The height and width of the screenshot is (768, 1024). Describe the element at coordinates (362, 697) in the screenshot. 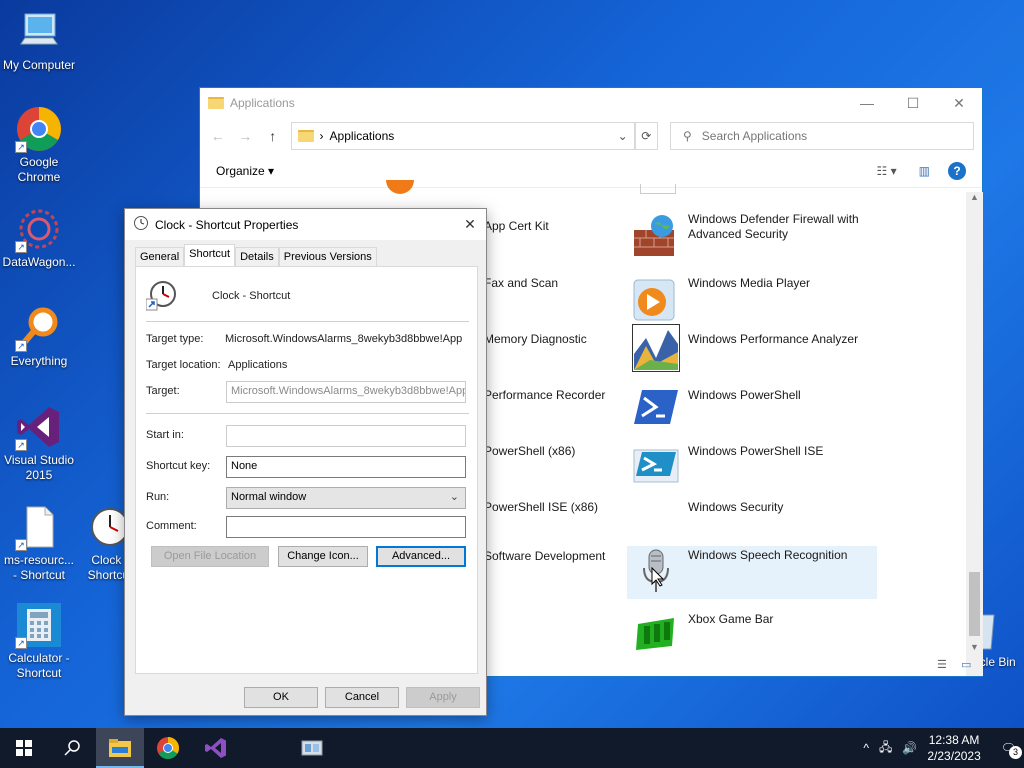

I see `cancel-button: Cancel` at that location.